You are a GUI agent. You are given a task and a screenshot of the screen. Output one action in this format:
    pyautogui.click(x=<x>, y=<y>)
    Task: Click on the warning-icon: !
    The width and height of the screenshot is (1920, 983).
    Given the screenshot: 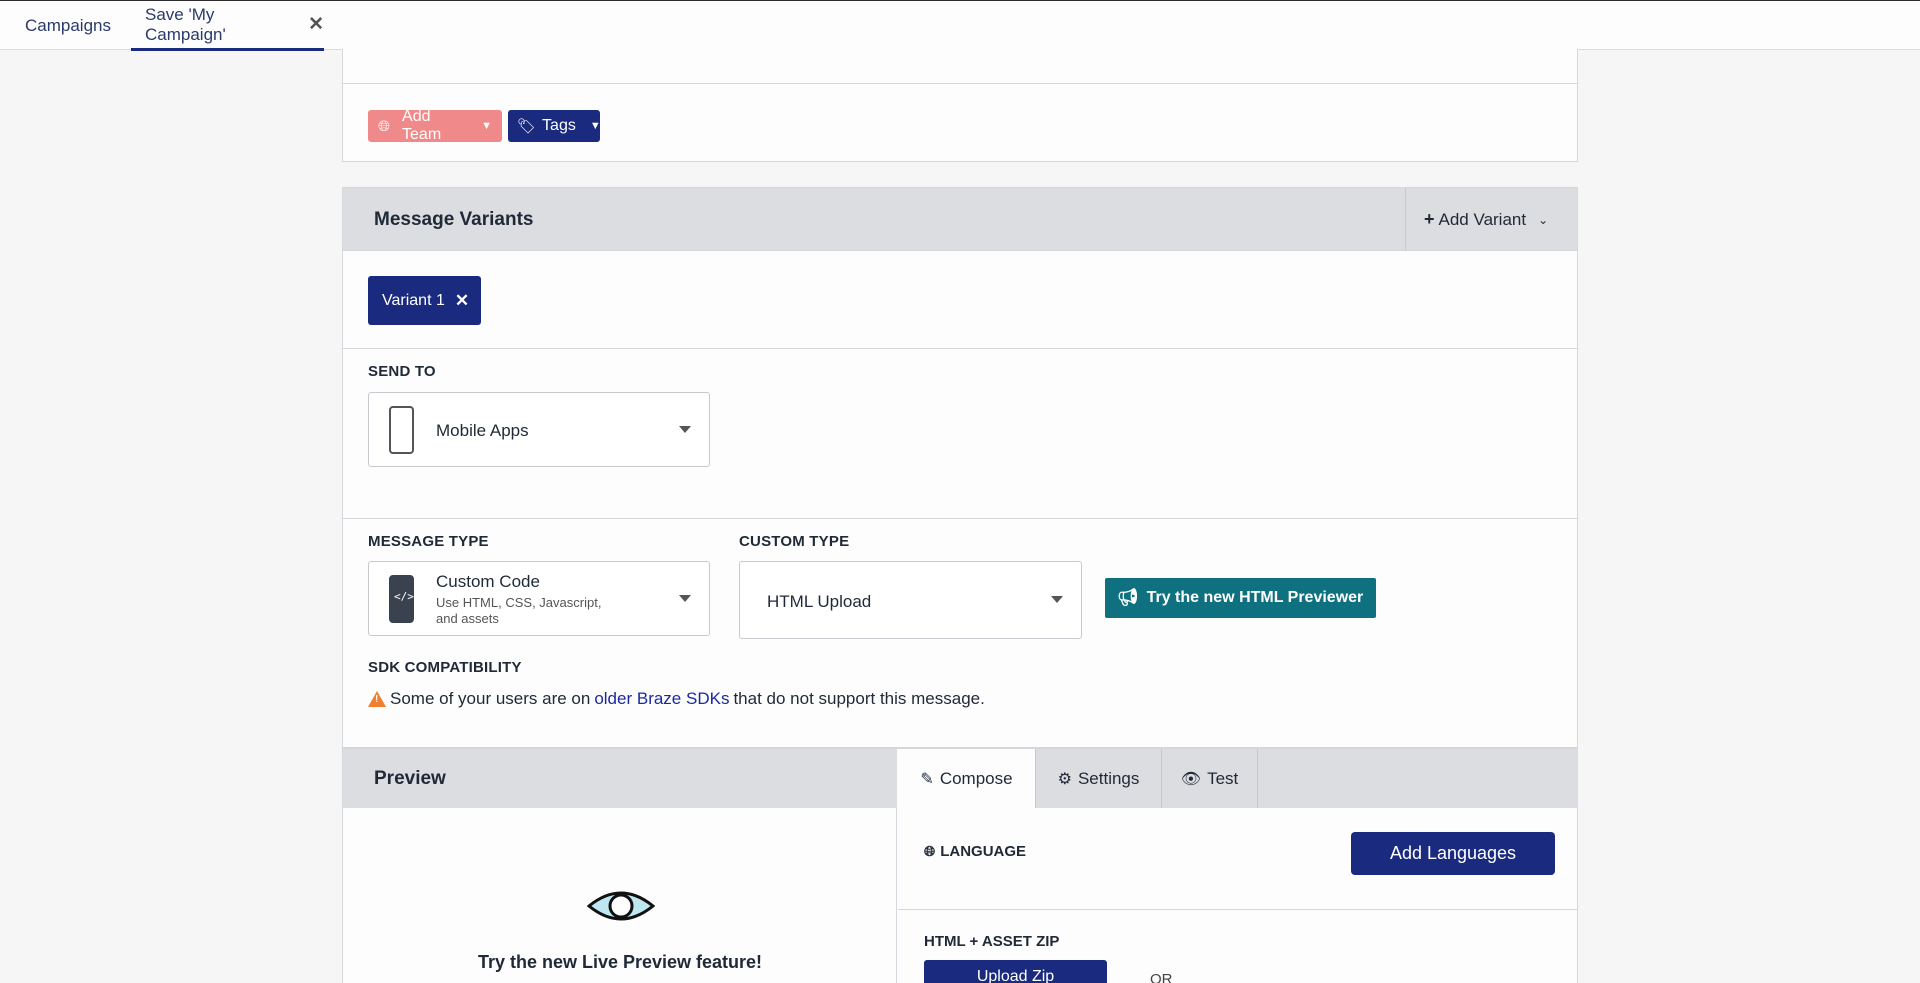 What is the action you would take?
    pyautogui.click(x=377, y=699)
    